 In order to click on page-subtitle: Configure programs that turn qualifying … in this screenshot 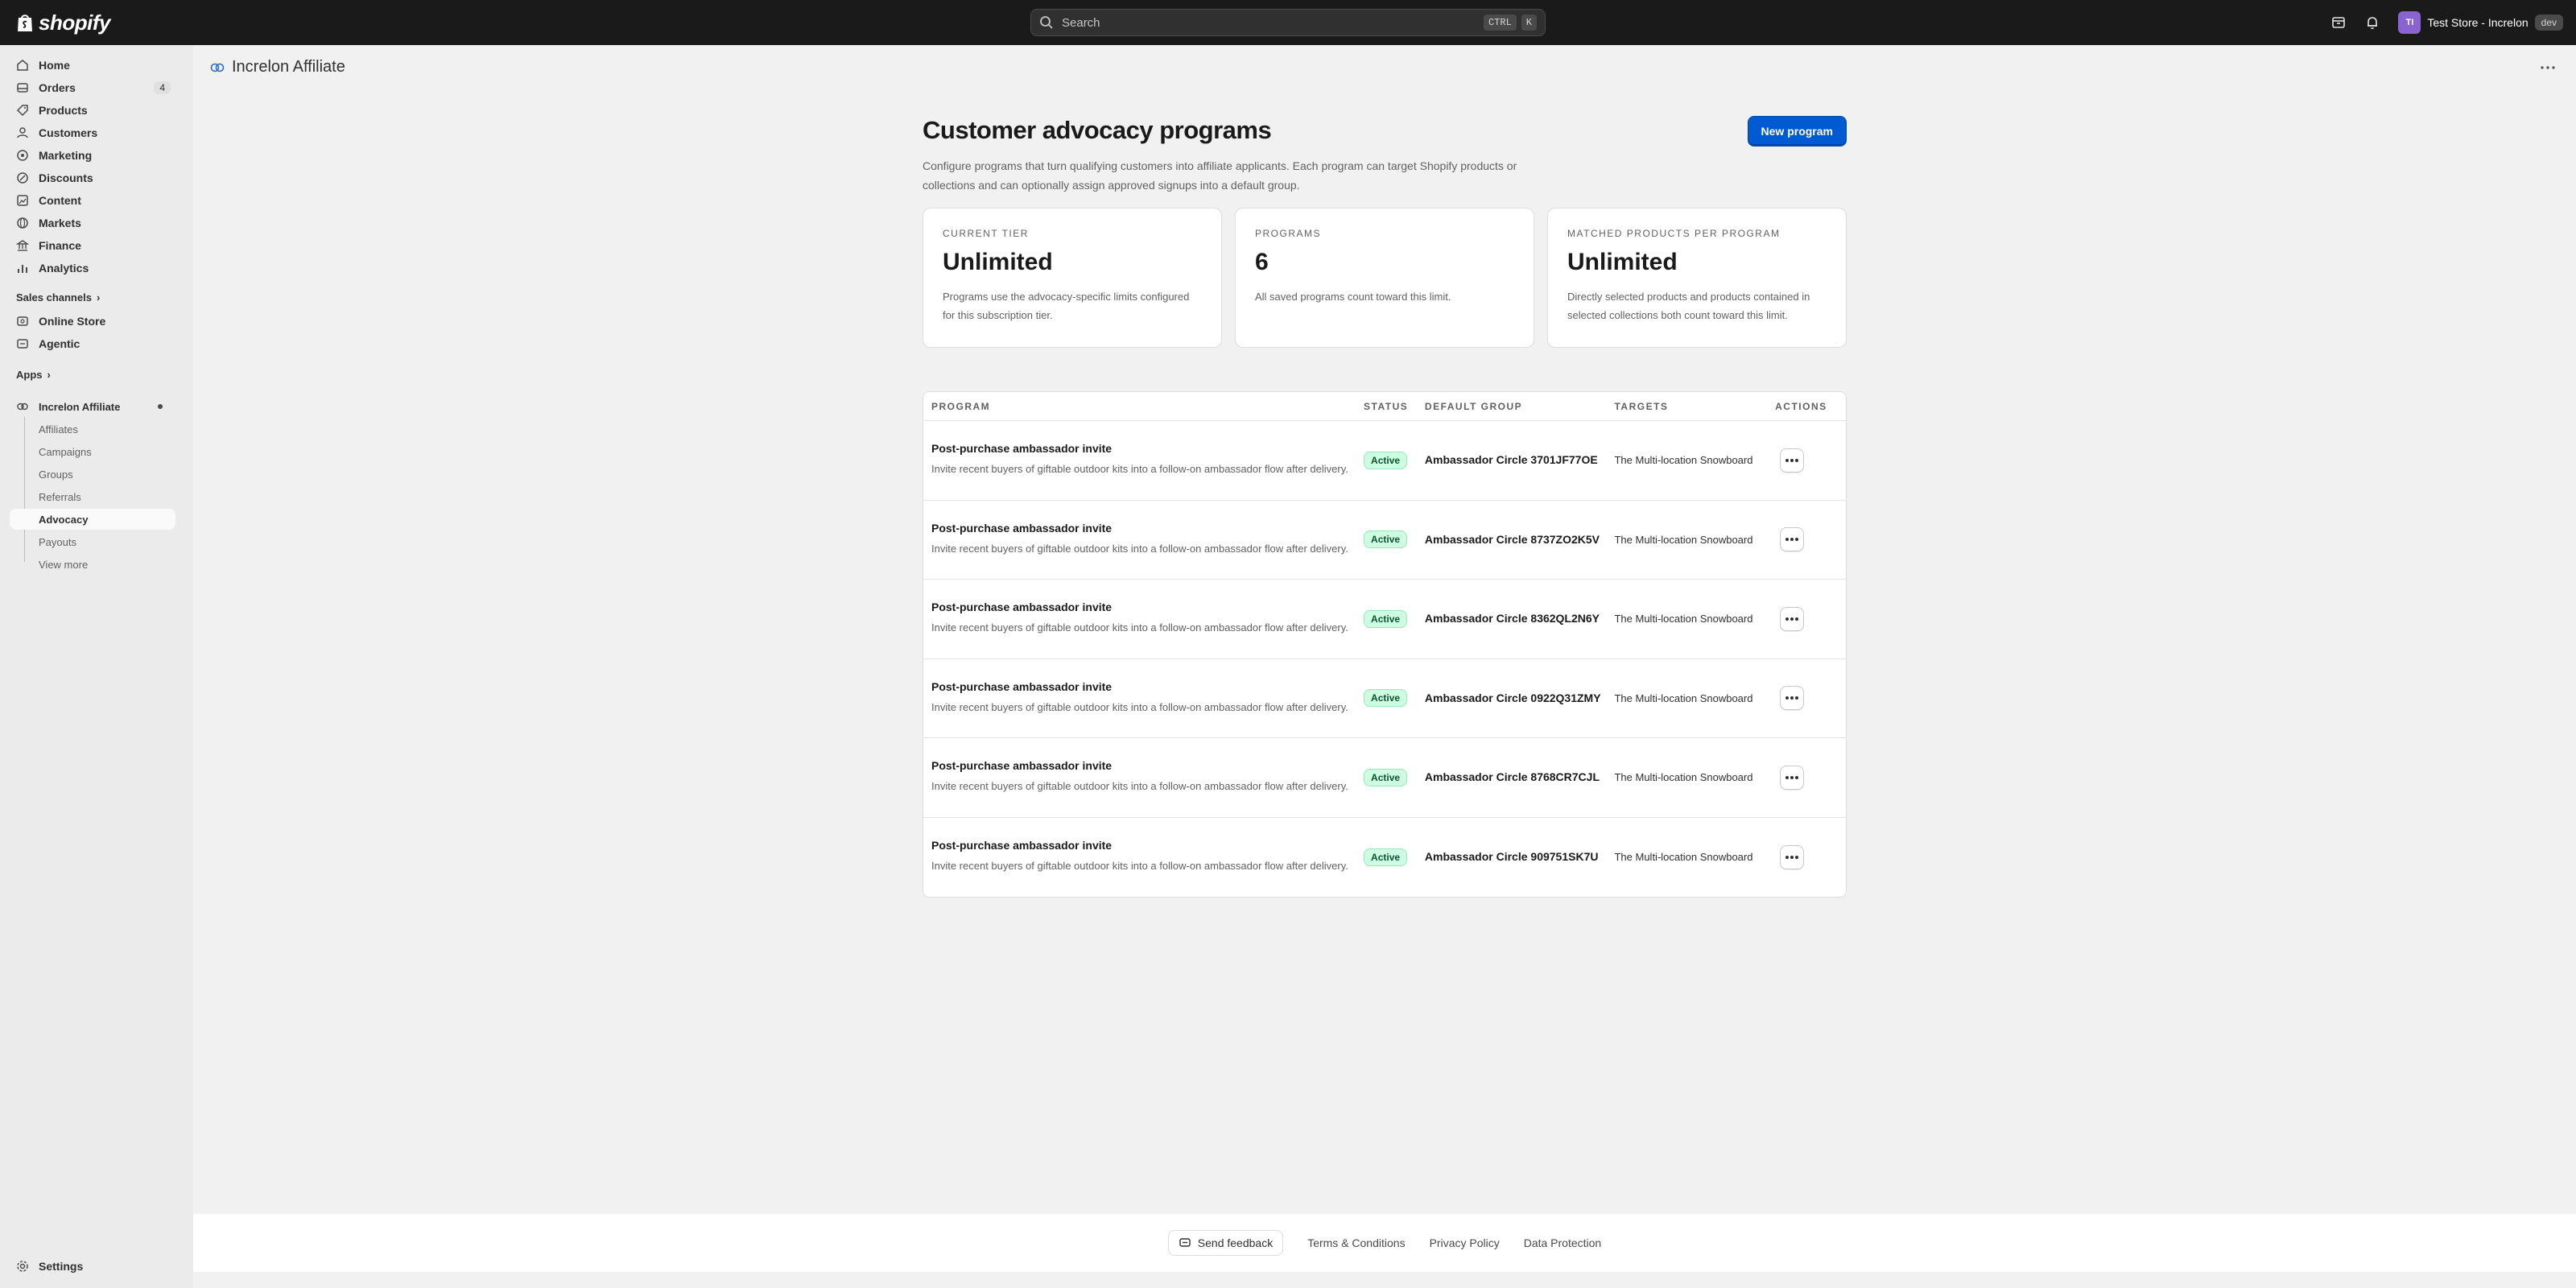, I will do `click(1220, 175)`.